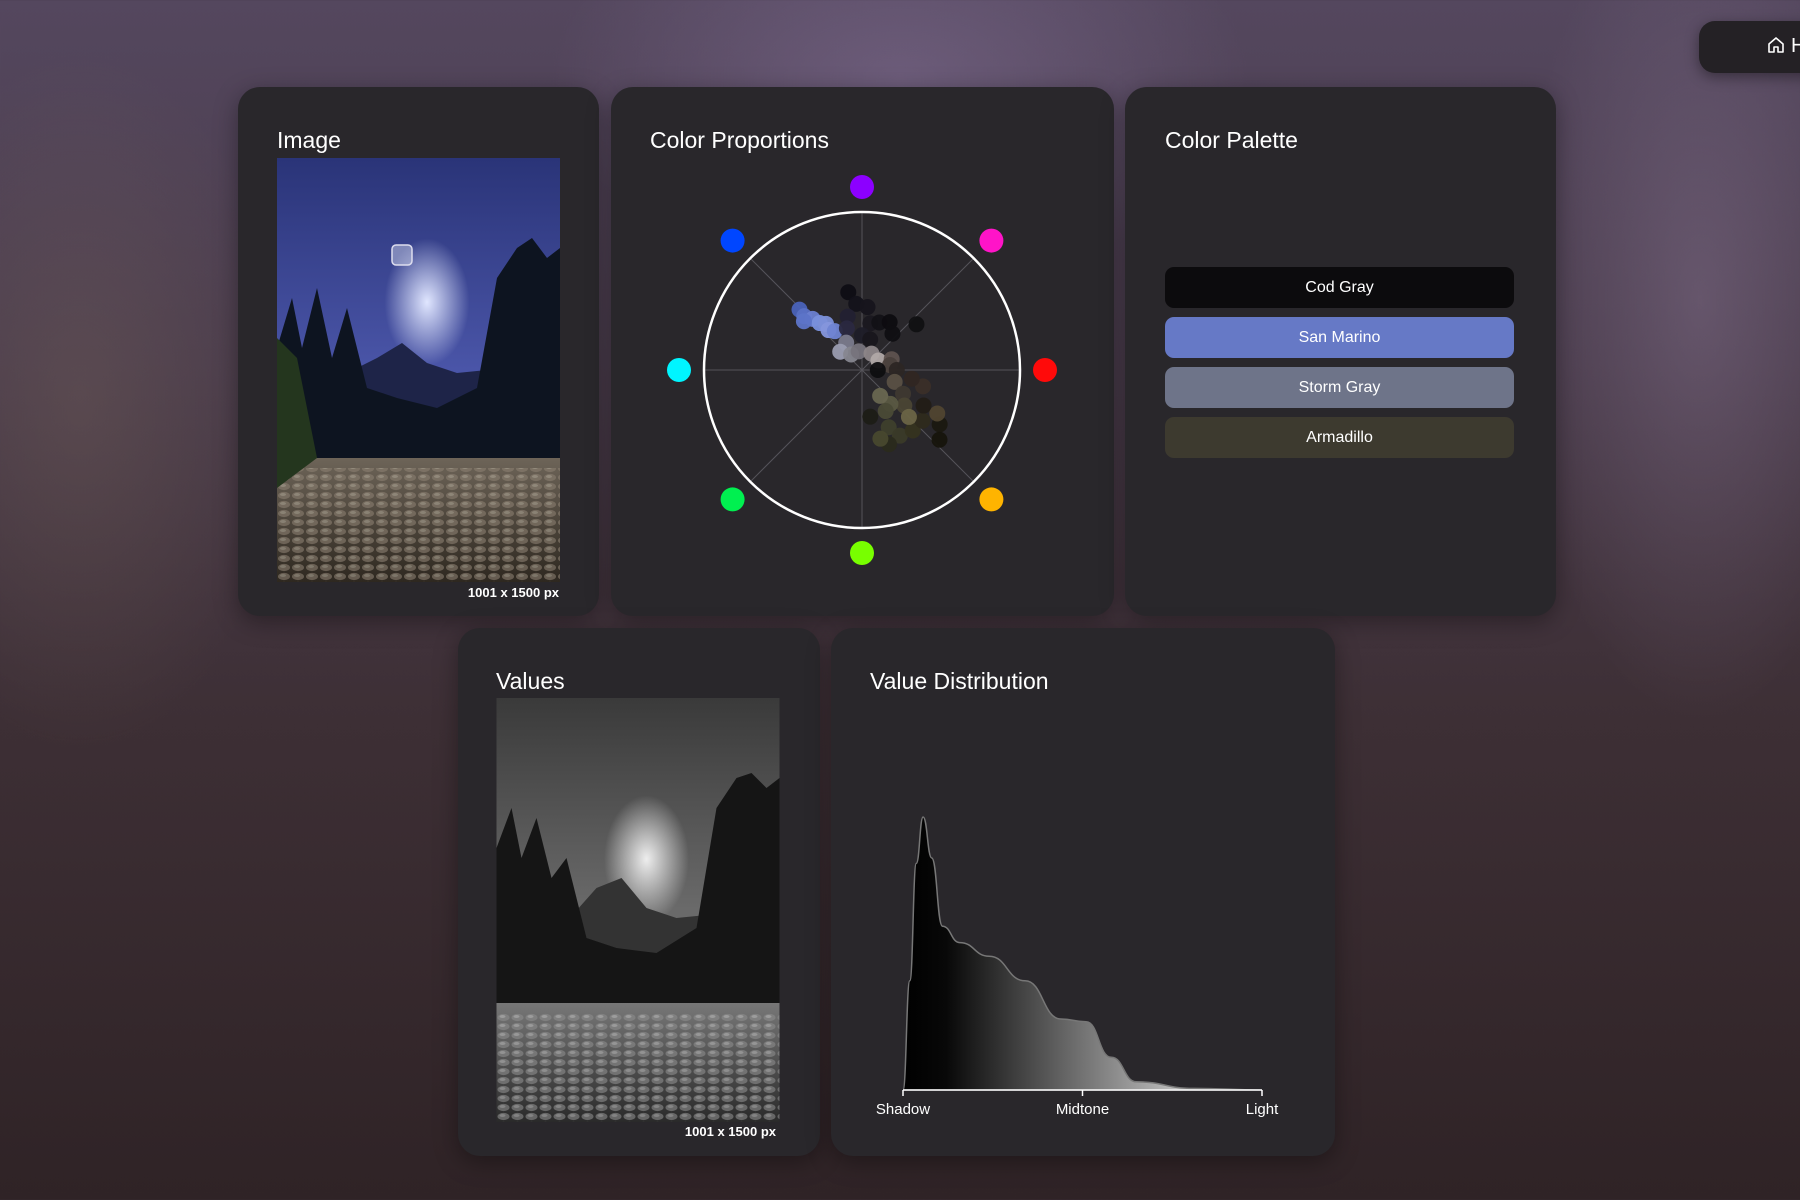  What do you see at coordinates (513, 592) in the screenshot?
I see `image-dimensions: 1001 x 1500 px` at bounding box center [513, 592].